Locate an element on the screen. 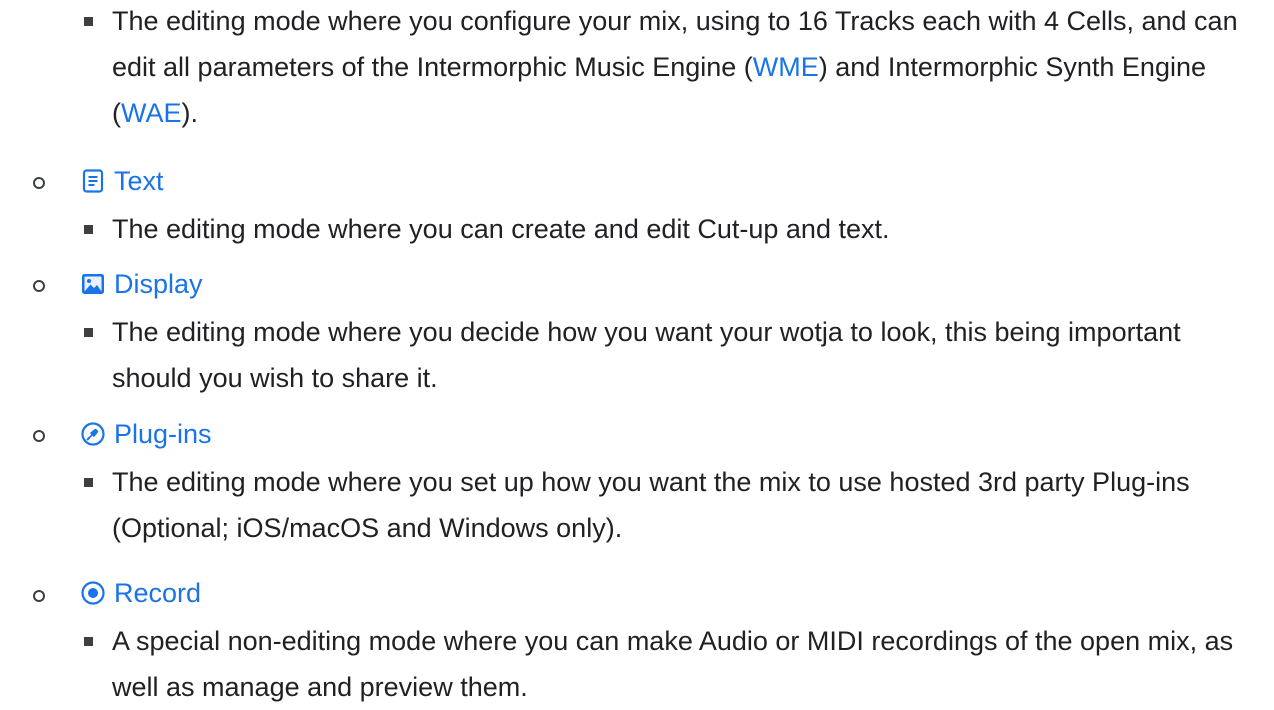 Image resolution: width=1274 pixels, height=710 pixels. record-icon is located at coordinates (93, 593).